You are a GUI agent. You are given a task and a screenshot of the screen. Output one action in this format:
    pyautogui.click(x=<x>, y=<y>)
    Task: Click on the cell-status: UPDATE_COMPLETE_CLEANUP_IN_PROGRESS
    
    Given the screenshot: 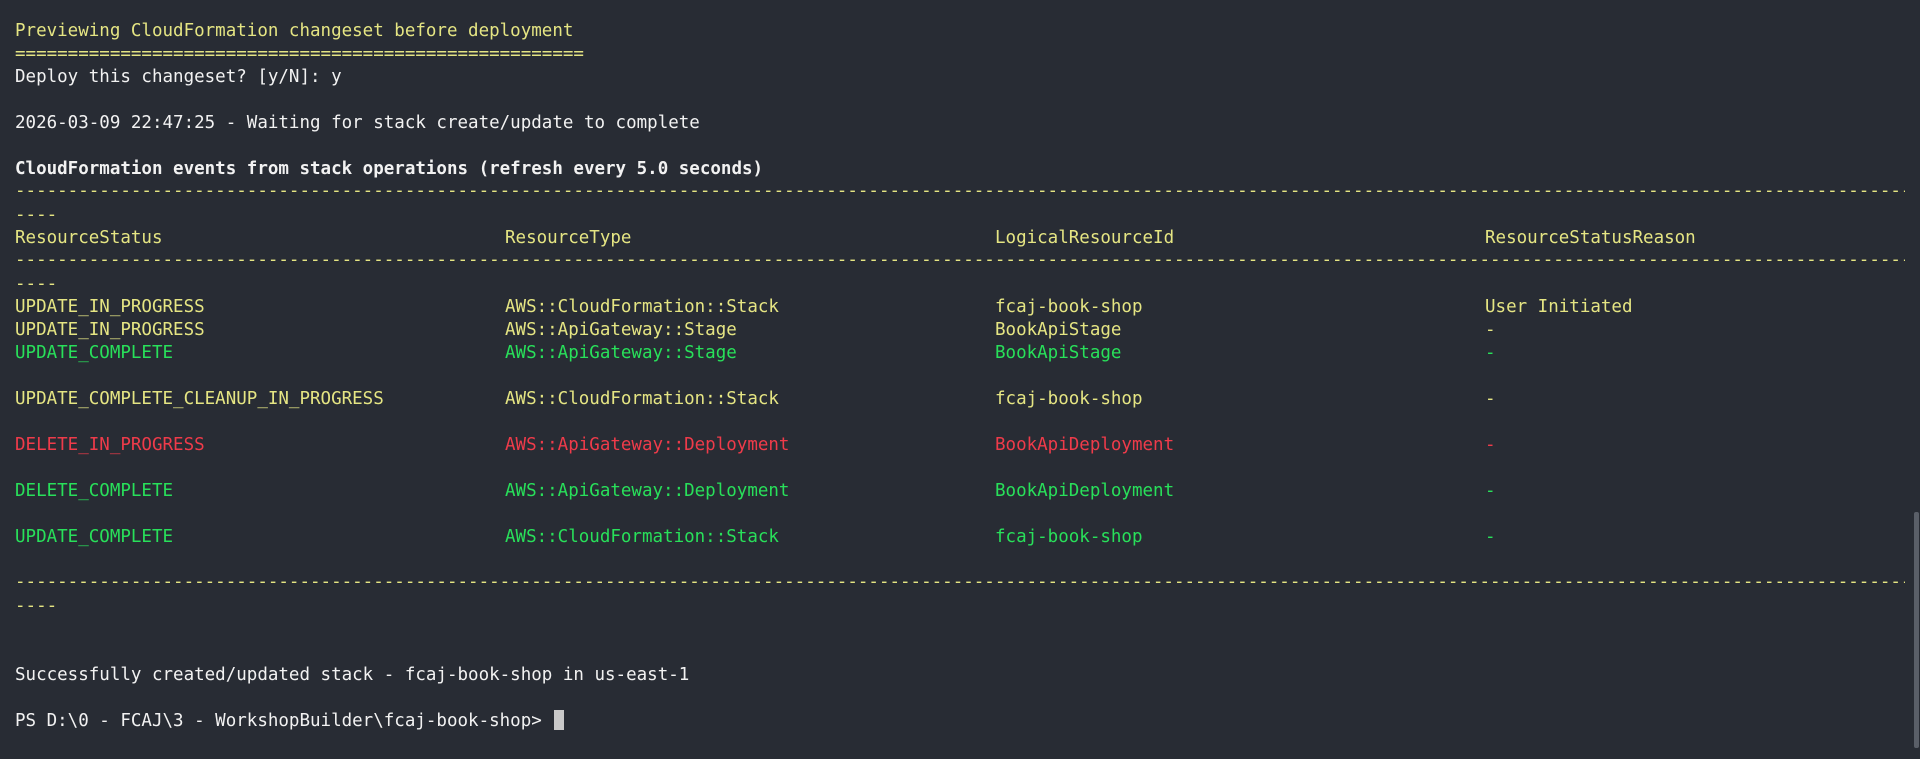 What is the action you would take?
    pyautogui.click(x=199, y=399)
    